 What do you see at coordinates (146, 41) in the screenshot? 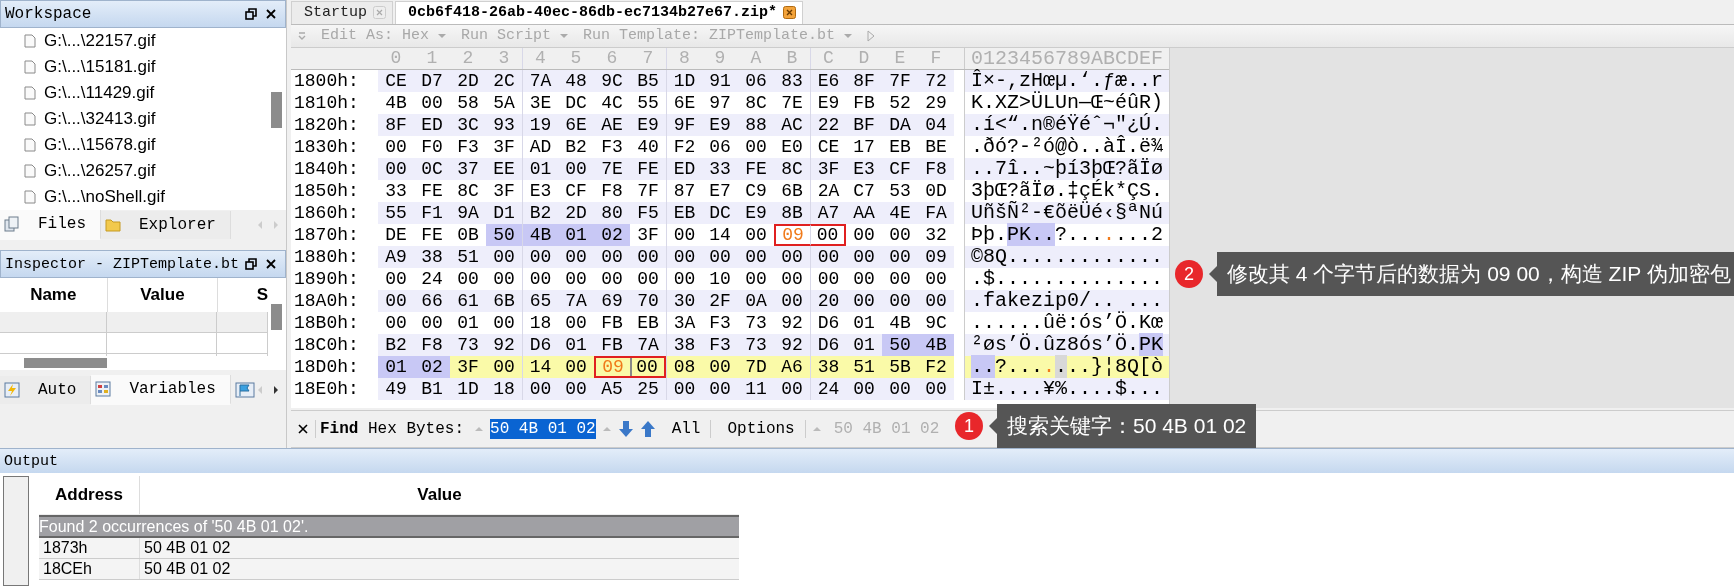
I see `file-item: G:\...\22157.gif` at bounding box center [146, 41].